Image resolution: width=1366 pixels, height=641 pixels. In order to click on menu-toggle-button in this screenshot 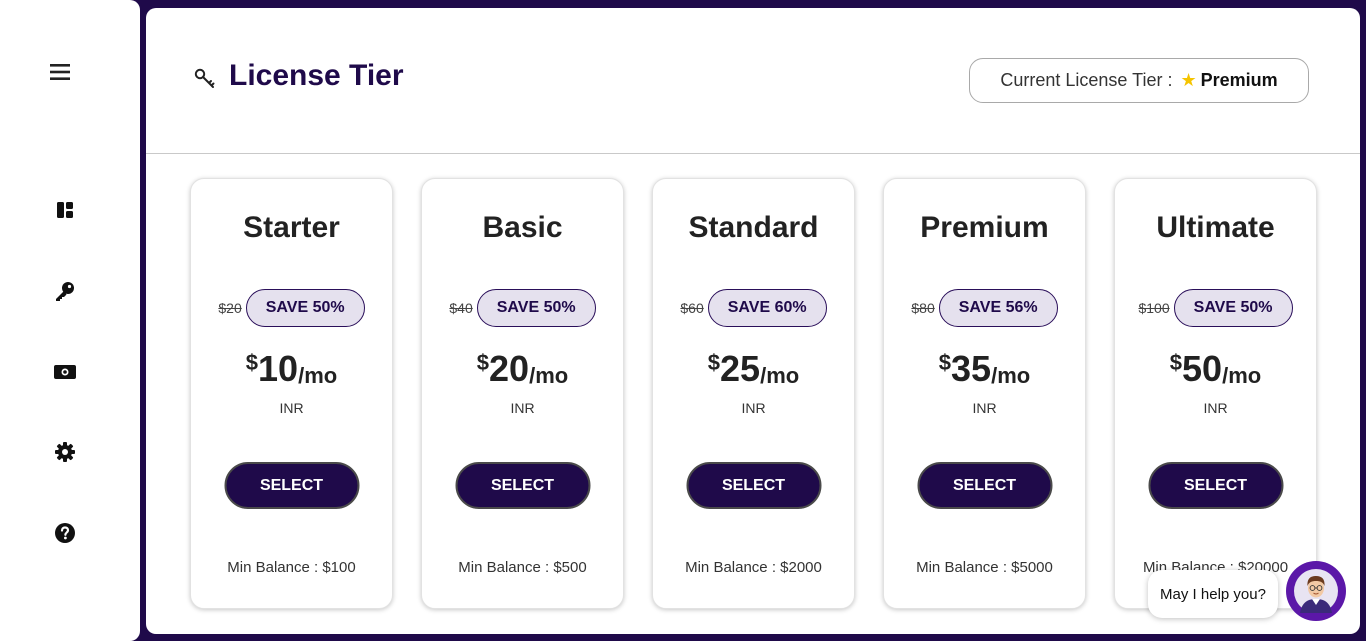, I will do `click(65, 72)`.